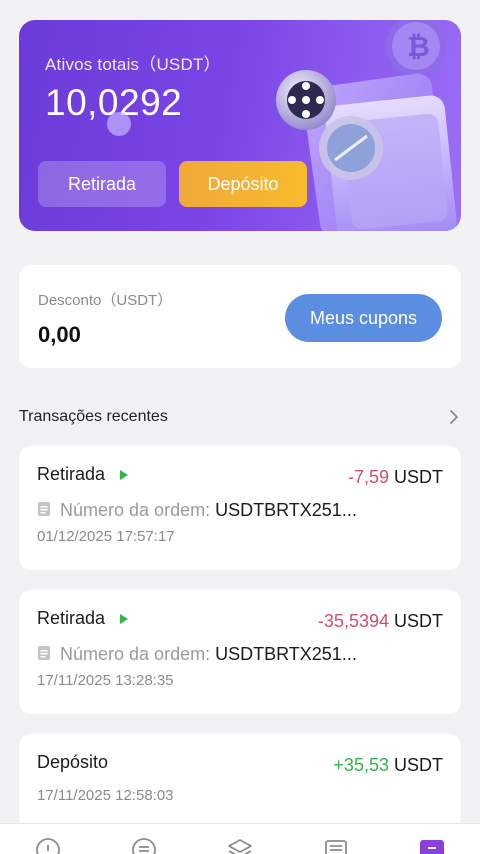  What do you see at coordinates (93, 416) in the screenshot?
I see `recent-transactions-title: Transações recentes` at bounding box center [93, 416].